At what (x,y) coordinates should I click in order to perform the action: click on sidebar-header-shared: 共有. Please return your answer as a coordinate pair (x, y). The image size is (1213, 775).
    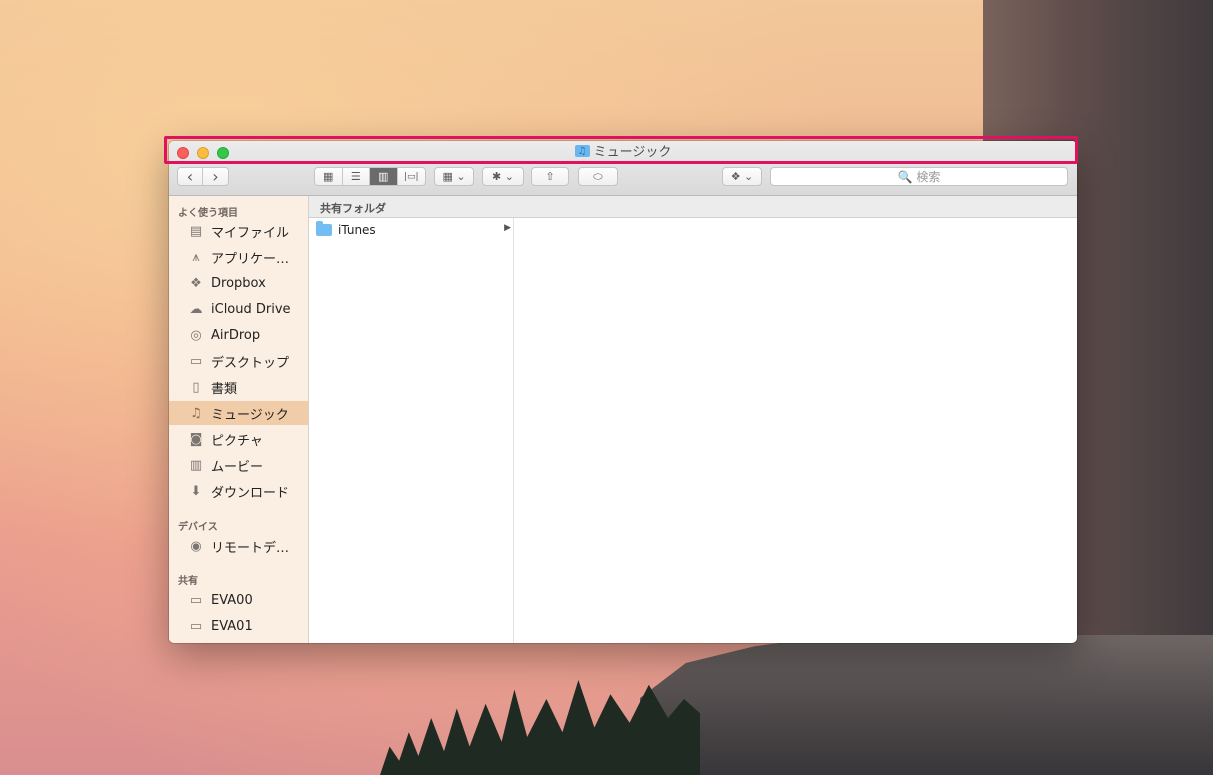
    Looking at the image, I should click on (188, 581).